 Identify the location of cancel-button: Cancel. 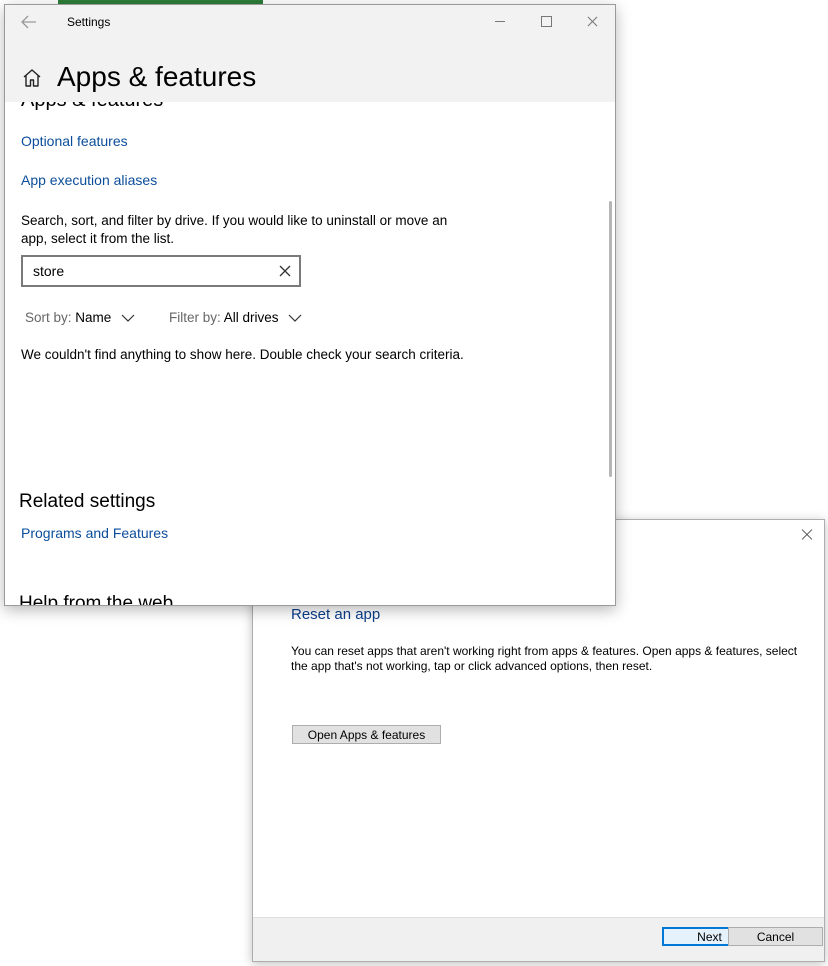
(775, 936).